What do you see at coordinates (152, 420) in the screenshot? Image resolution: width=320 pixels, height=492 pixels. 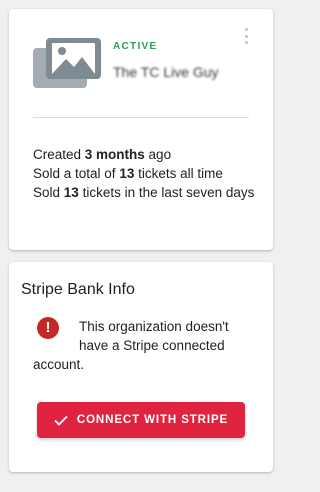 I see `button-label: CONNECT WITH STRIPE` at bounding box center [152, 420].